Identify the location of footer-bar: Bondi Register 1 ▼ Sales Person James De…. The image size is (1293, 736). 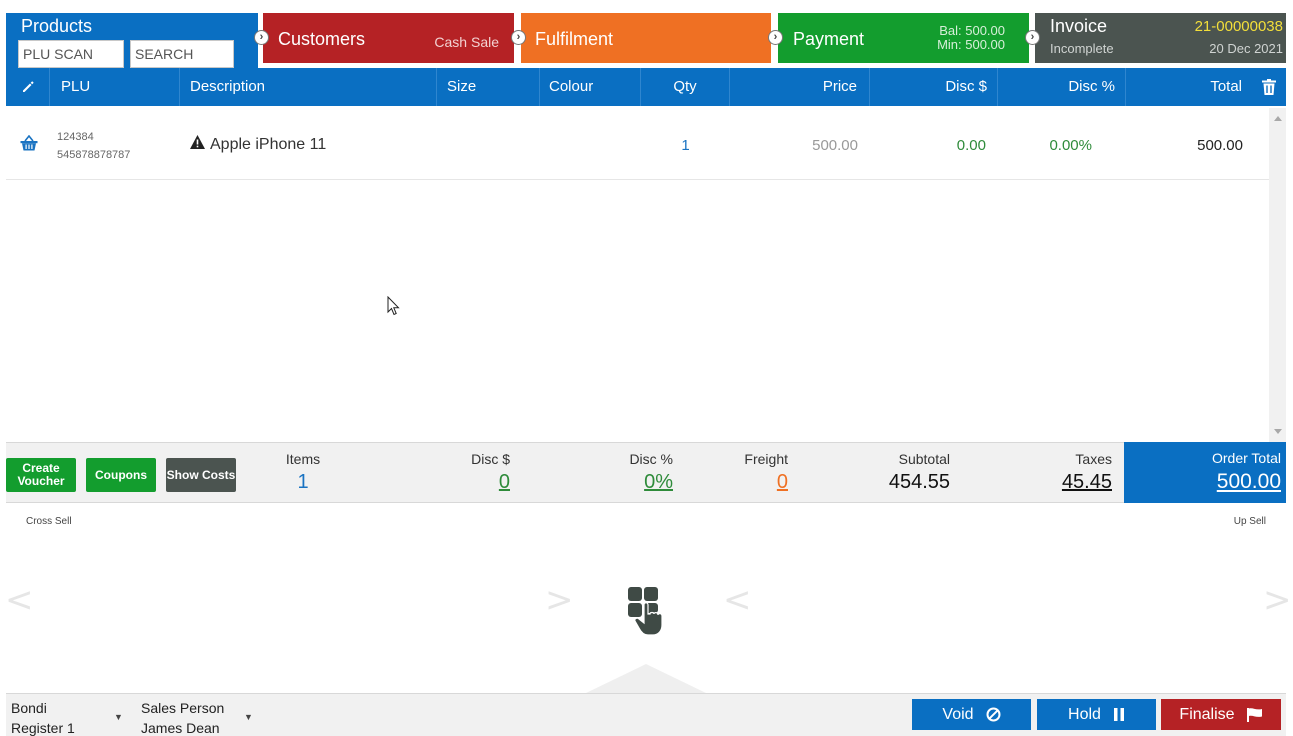
(646, 714).